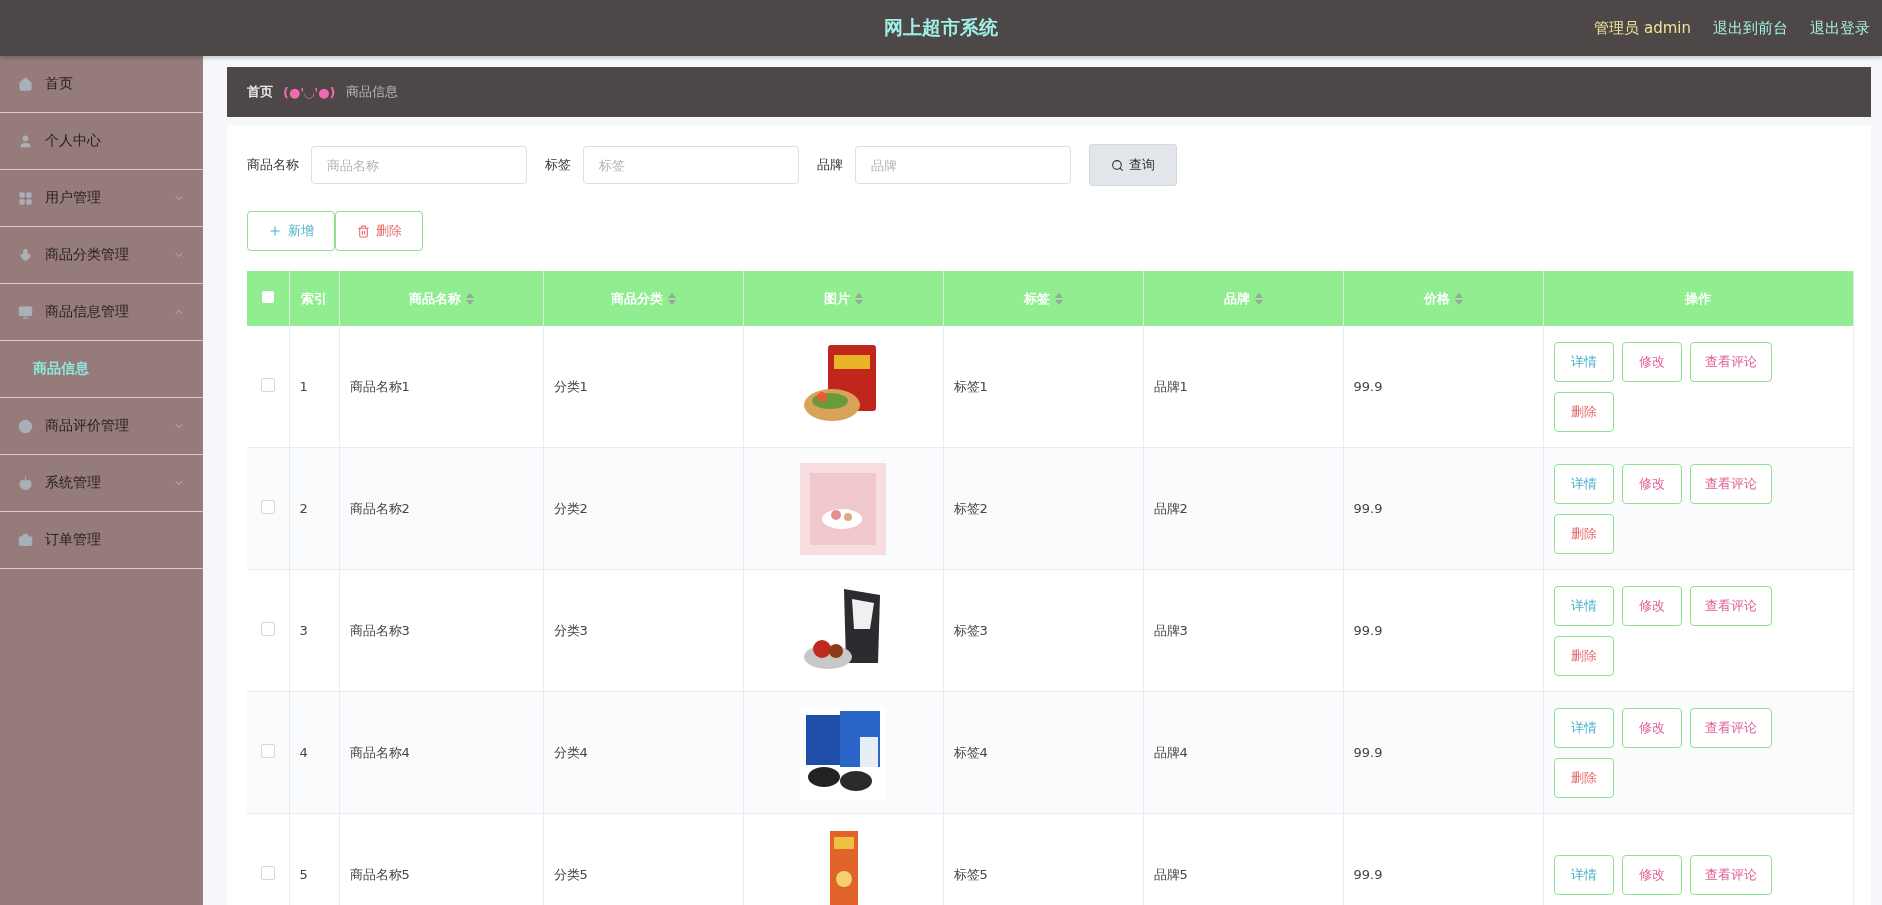 The width and height of the screenshot is (1882, 905). Describe the element at coordinates (570, 386) in the screenshot. I see `table-cell: 分类1` at that location.